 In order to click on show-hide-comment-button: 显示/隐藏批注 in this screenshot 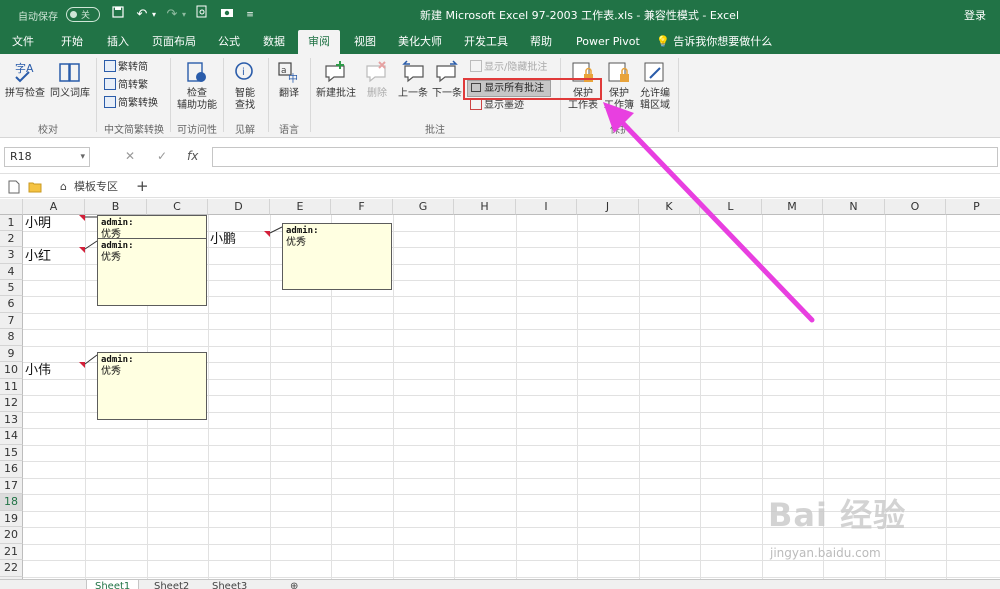, I will do `click(508, 67)`.